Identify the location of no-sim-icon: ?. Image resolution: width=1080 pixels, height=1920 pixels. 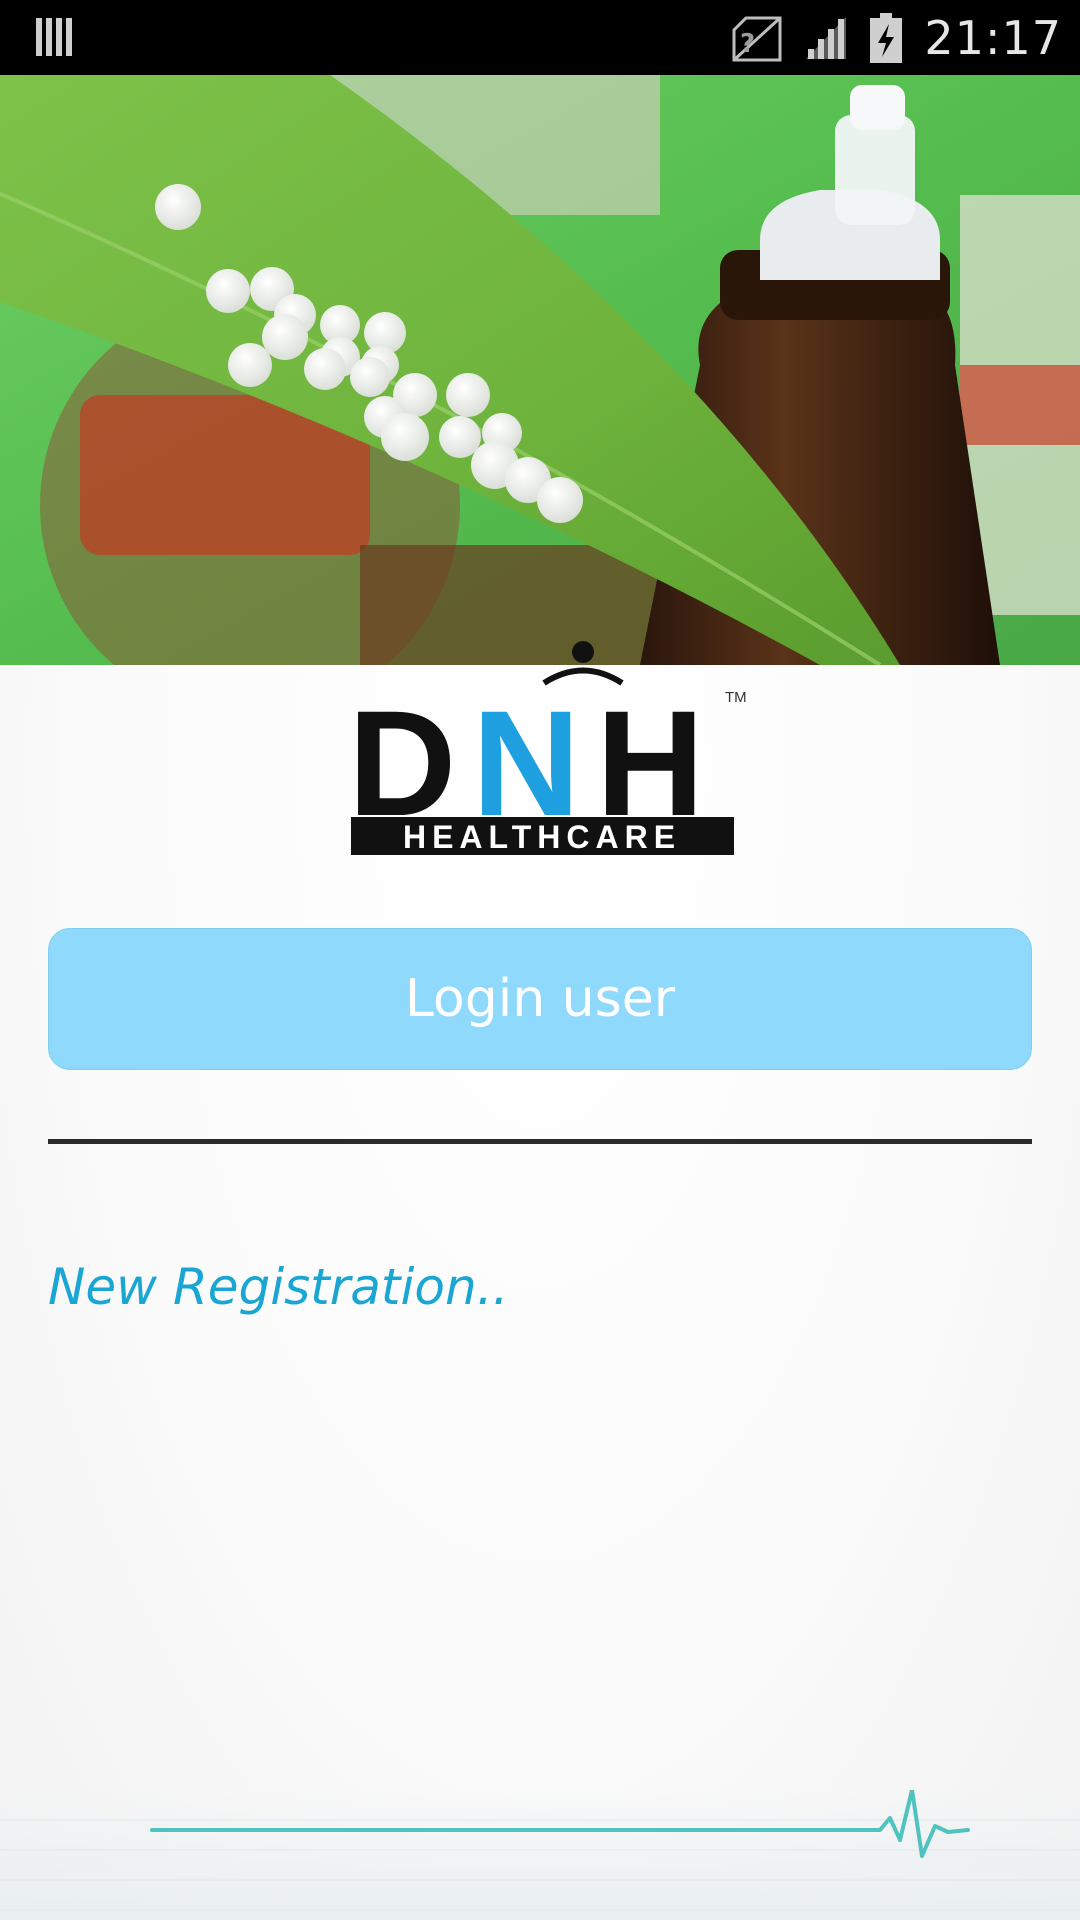
(757, 38).